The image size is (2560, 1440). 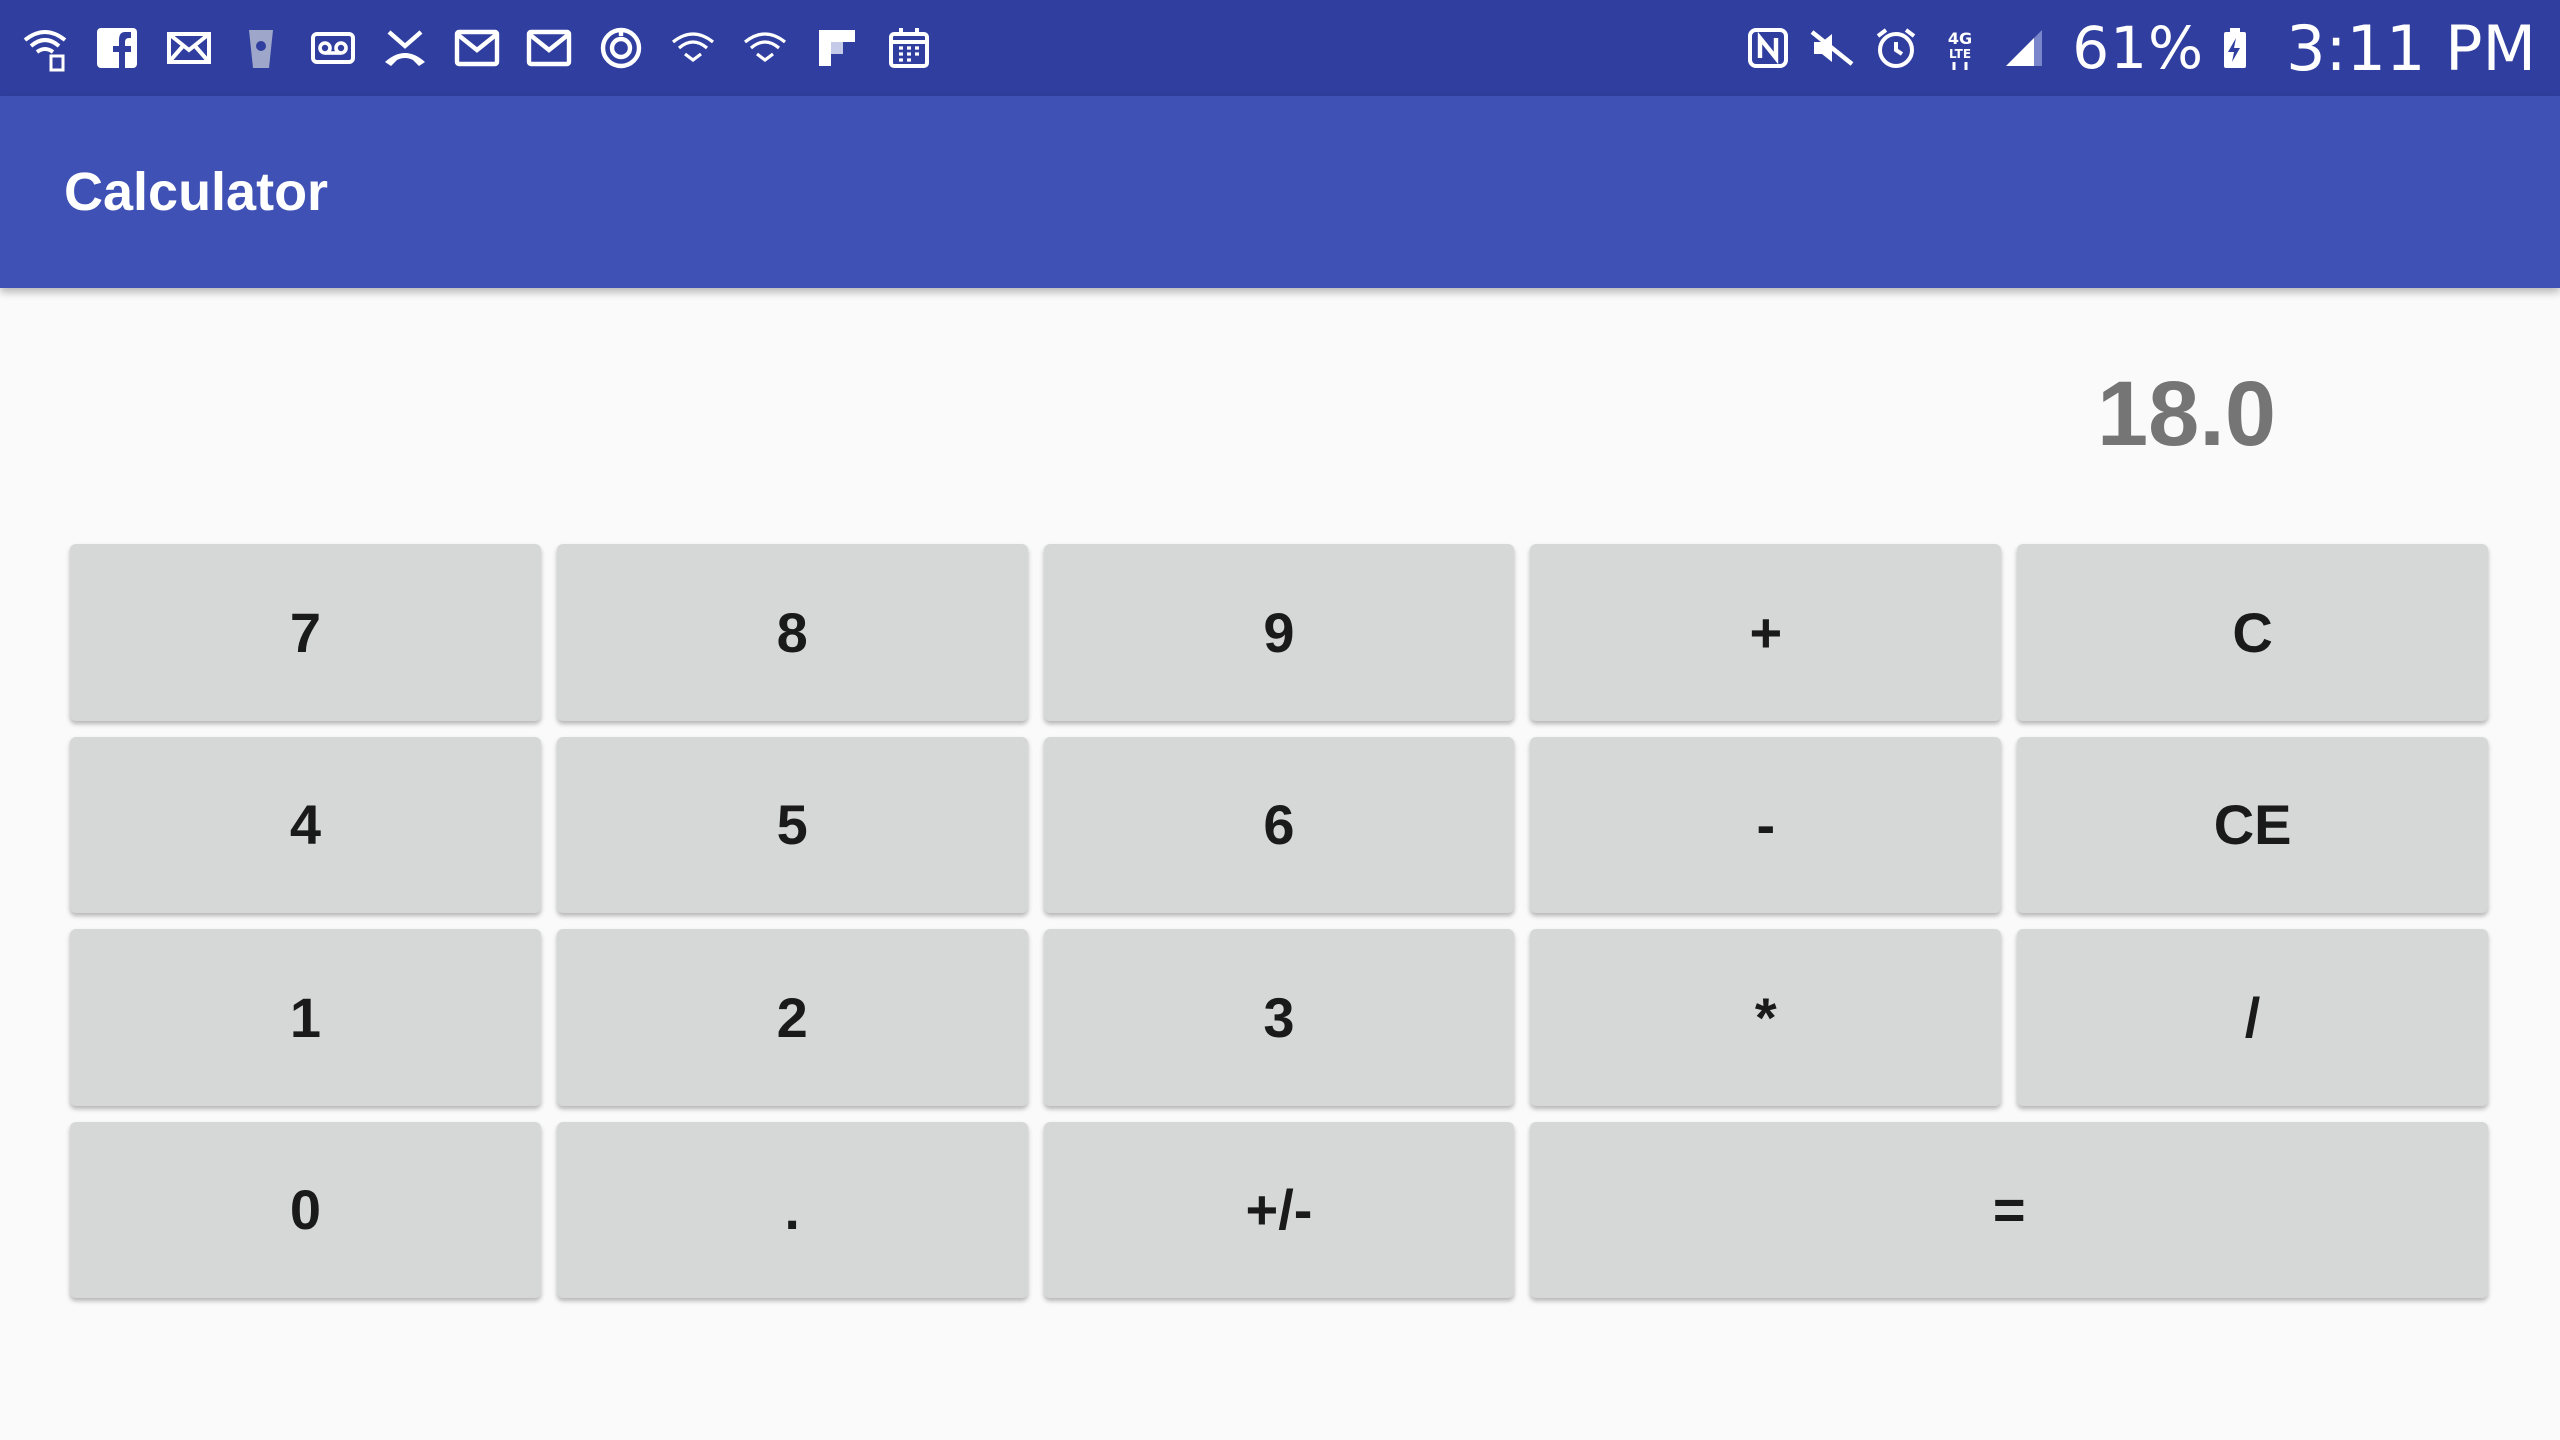 What do you see at coordinates (196, 192) in the screenshot?
I see `app-title: Calculator` at bounding box center [196, 192].